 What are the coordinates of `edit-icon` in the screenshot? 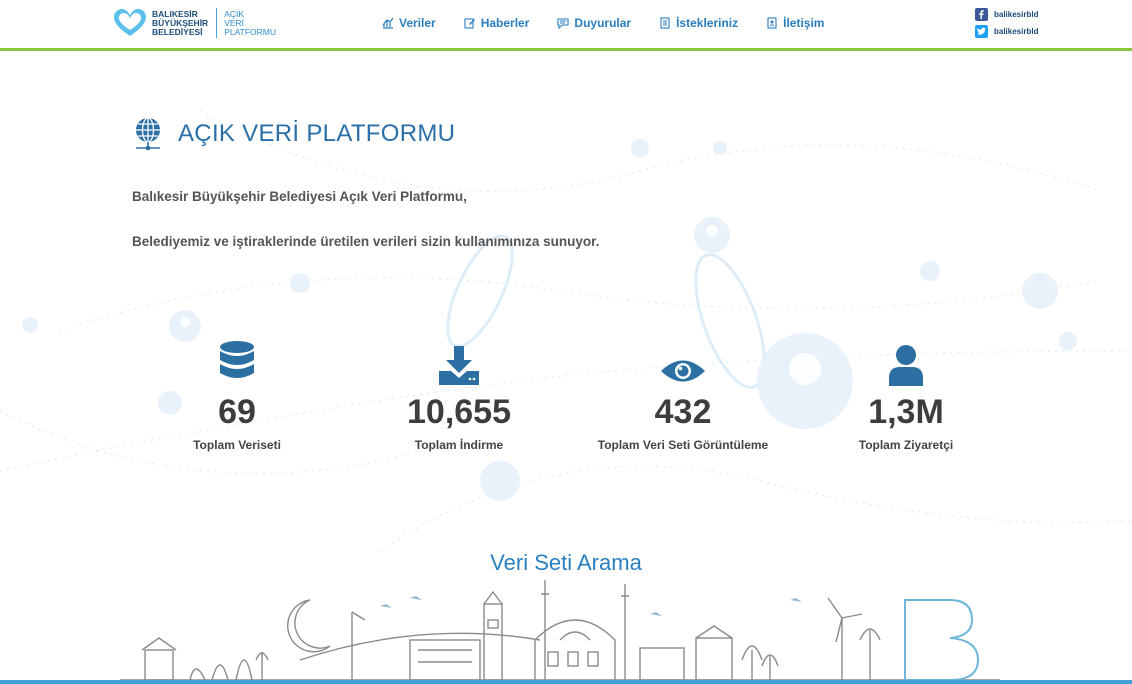 It's located at (469, 23).